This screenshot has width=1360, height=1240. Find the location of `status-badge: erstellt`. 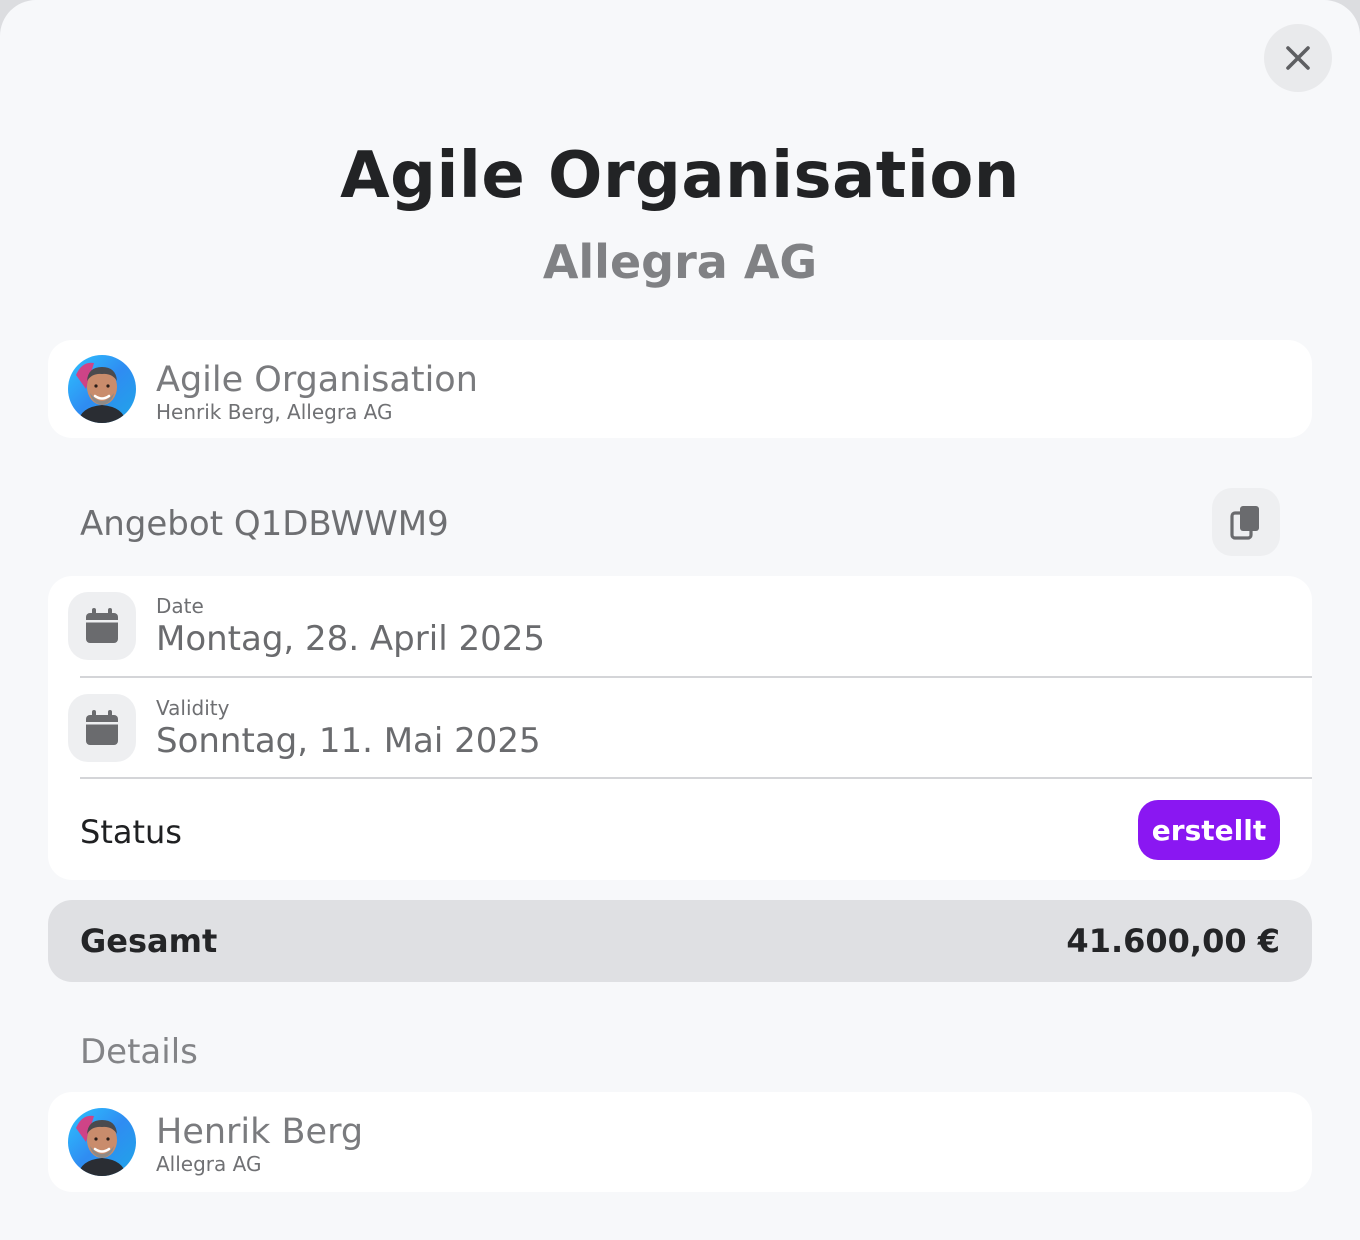

status-badge: erstellt is located at coordinates (1209, 830).